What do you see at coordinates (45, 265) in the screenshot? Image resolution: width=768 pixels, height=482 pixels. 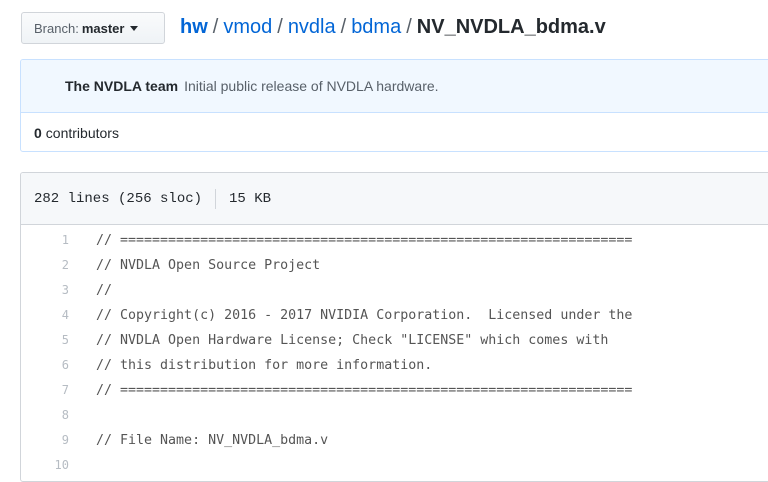 I see `line-number: 2` at bounding box center [45, 265].